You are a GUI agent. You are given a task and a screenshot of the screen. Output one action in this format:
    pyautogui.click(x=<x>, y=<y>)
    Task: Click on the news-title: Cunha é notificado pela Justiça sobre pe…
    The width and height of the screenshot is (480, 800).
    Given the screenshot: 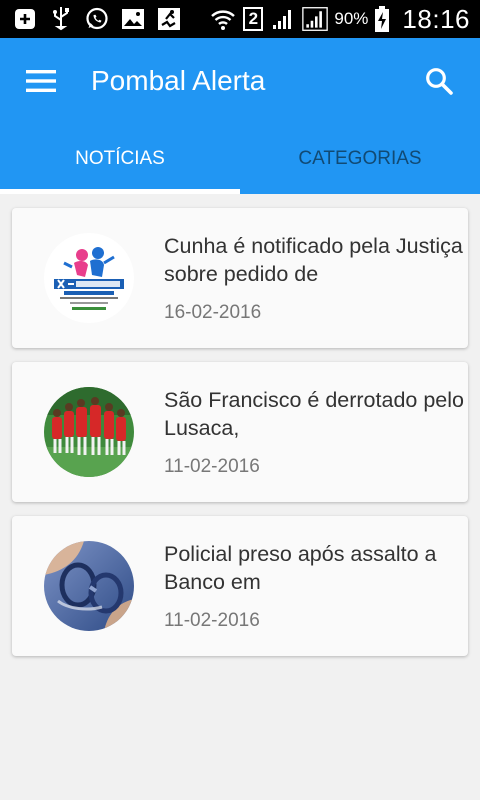 What is the action you would take?
    pyautogui.click(x=313, y=260)
    